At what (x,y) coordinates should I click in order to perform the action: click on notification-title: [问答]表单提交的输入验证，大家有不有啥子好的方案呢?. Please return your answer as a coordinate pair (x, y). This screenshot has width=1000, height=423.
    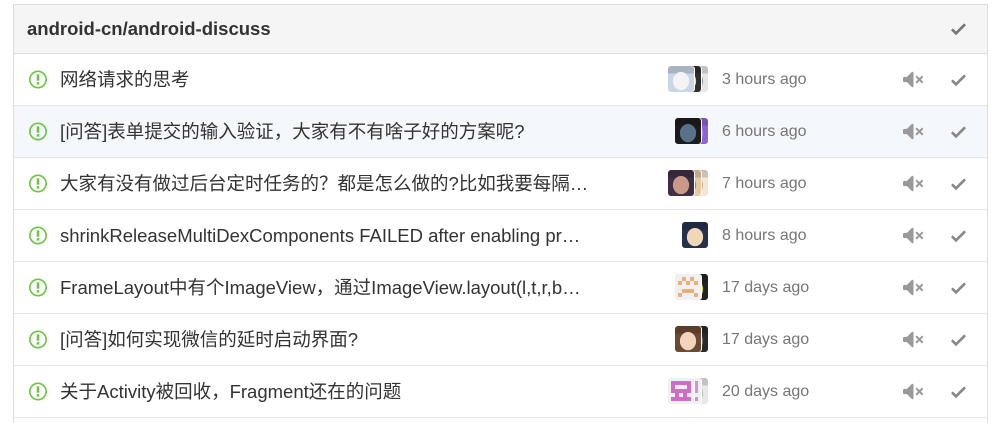
    Looking at the image, I should click on (360, 131).